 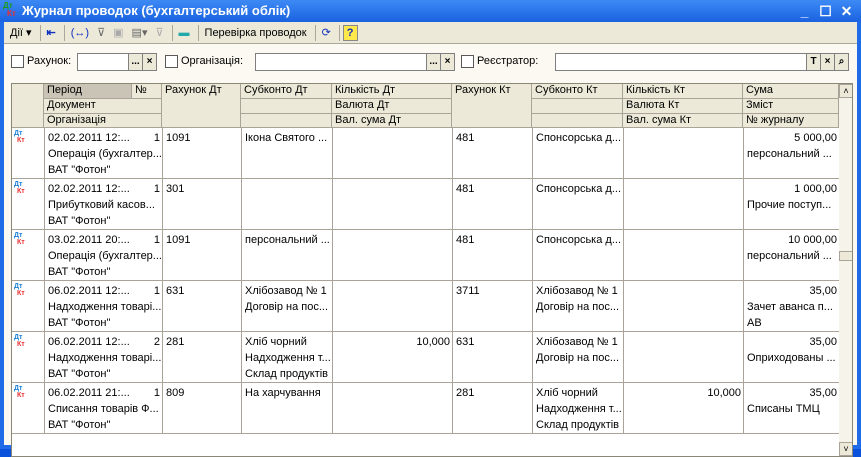 I want to click on header-qty_kt: Кількість Кт, so click(x=683, y=91).